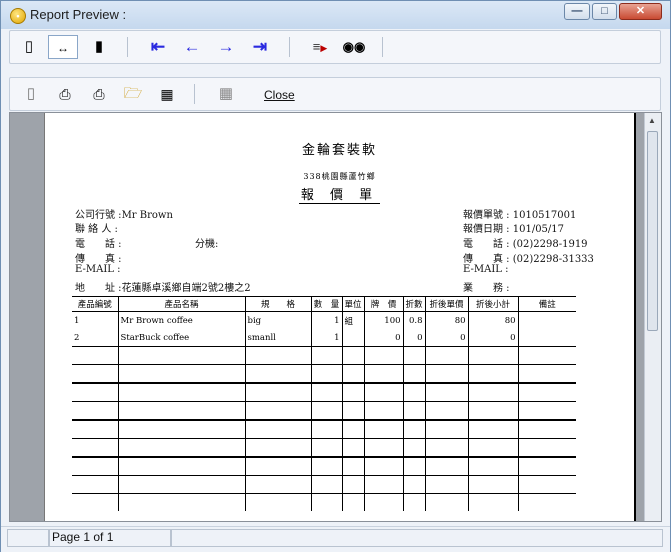 This screenshot has width=671, height=552. Describe the element at coordinates (652, 231) in the screenshot. I see `scrollbar-thumb` at that location.